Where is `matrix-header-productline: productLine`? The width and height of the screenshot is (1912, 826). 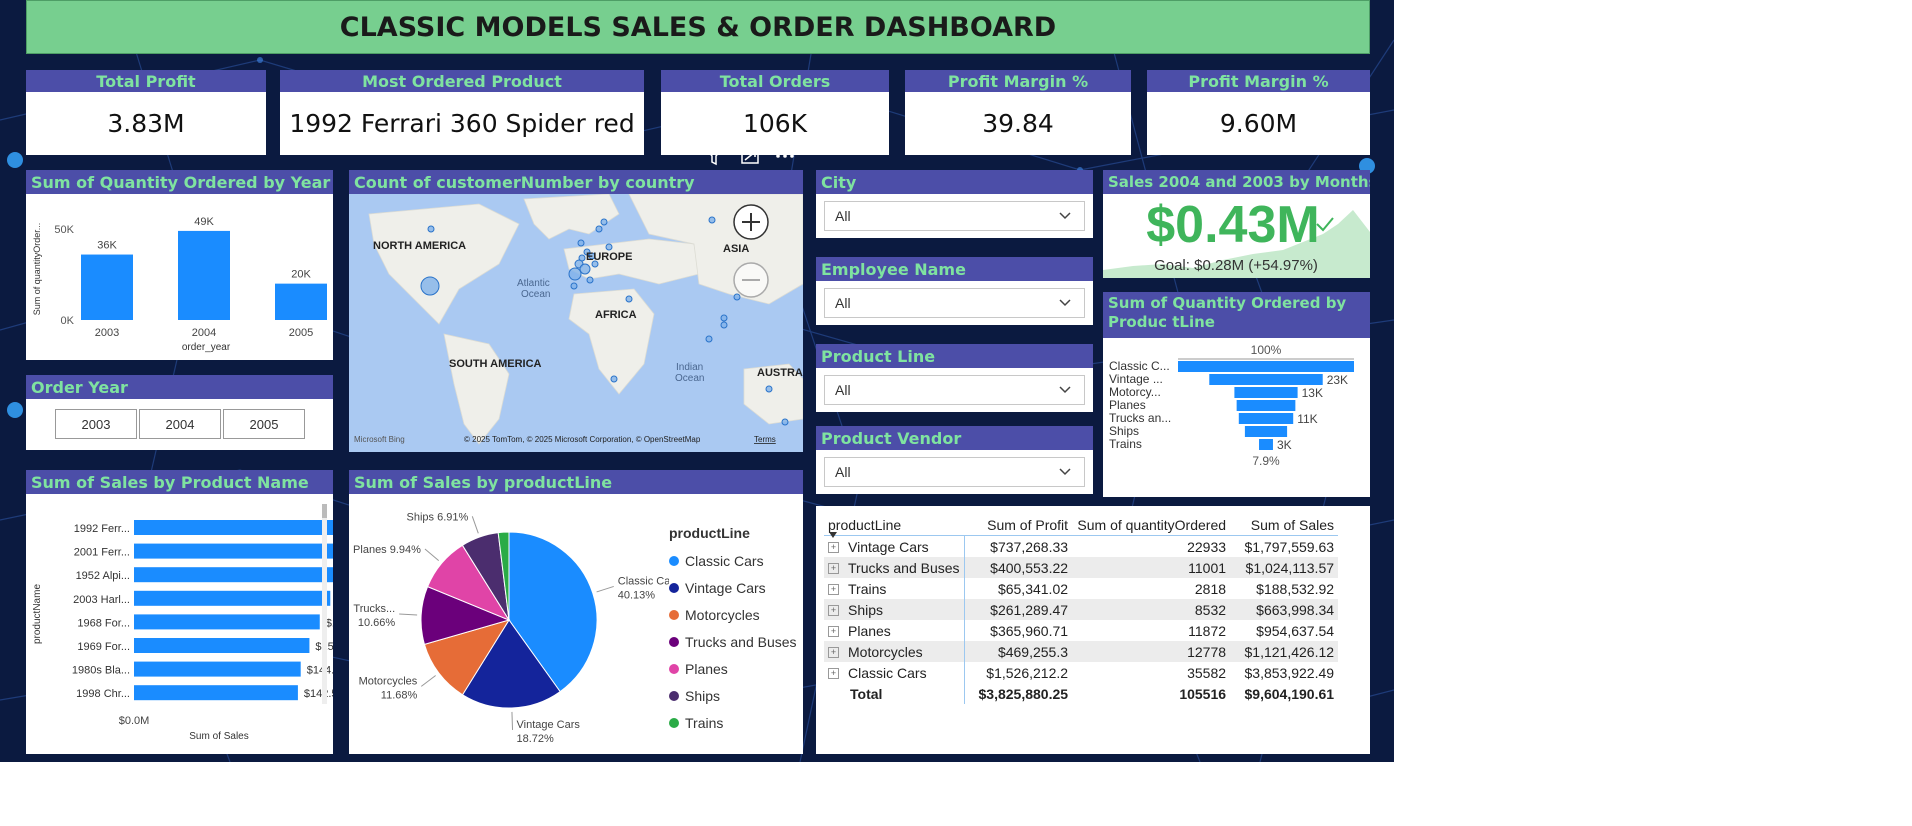 matrix-header-productline: productLine is located at coordinates (894, 526).